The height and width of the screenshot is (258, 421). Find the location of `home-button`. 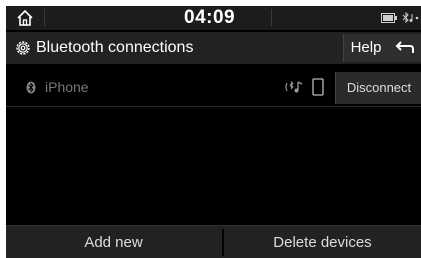

home-button is located at coordinates (25, 18).